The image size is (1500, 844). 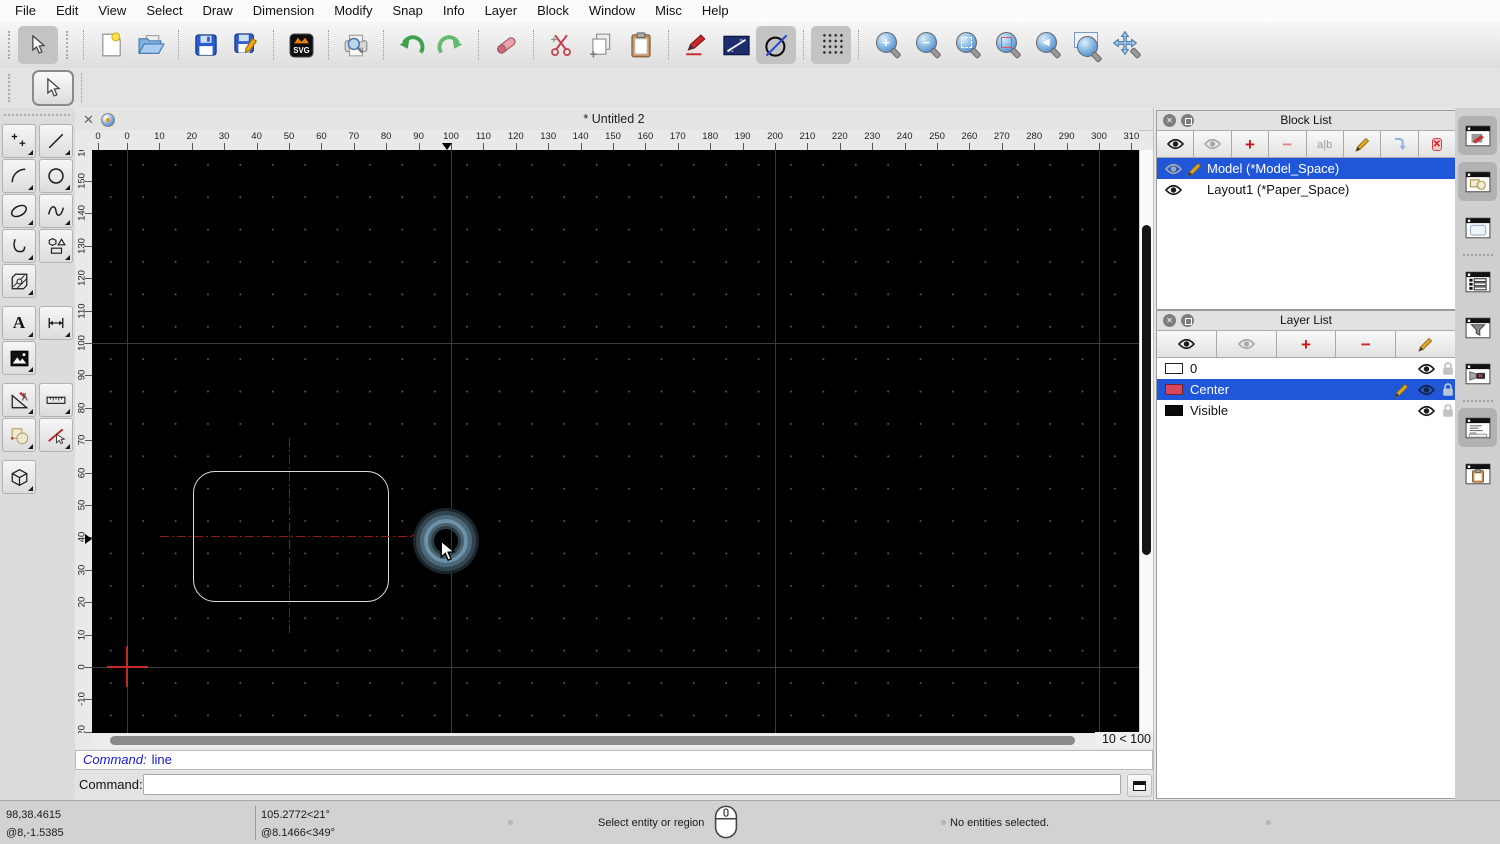 I want to click on block-list-item: Layout1 (*Paper_Space), so click(x=1306, y=189).